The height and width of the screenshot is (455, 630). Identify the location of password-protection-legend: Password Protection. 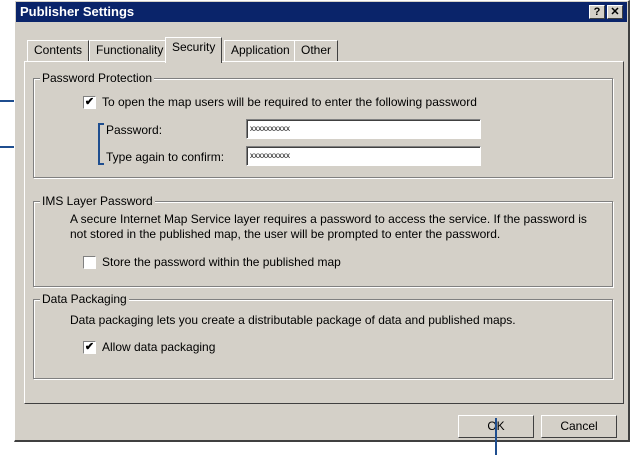
(97, 78).